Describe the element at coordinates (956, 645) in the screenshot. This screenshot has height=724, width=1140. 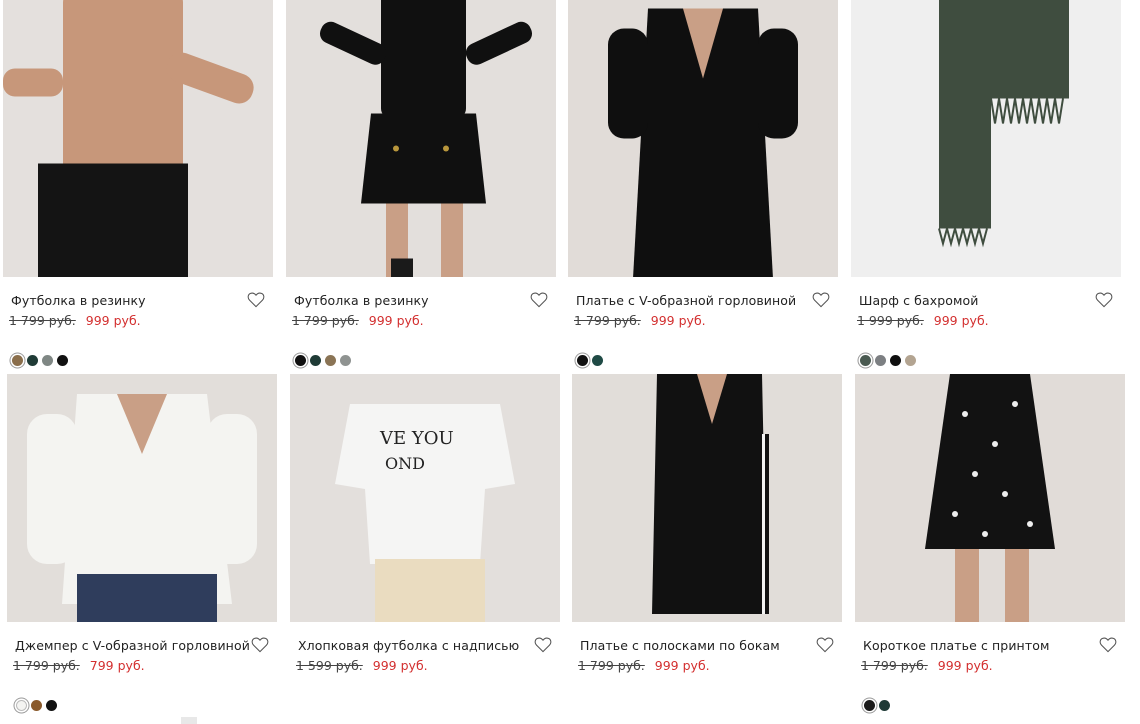
I see `product-title: Короткое платье с принтом` at that location.